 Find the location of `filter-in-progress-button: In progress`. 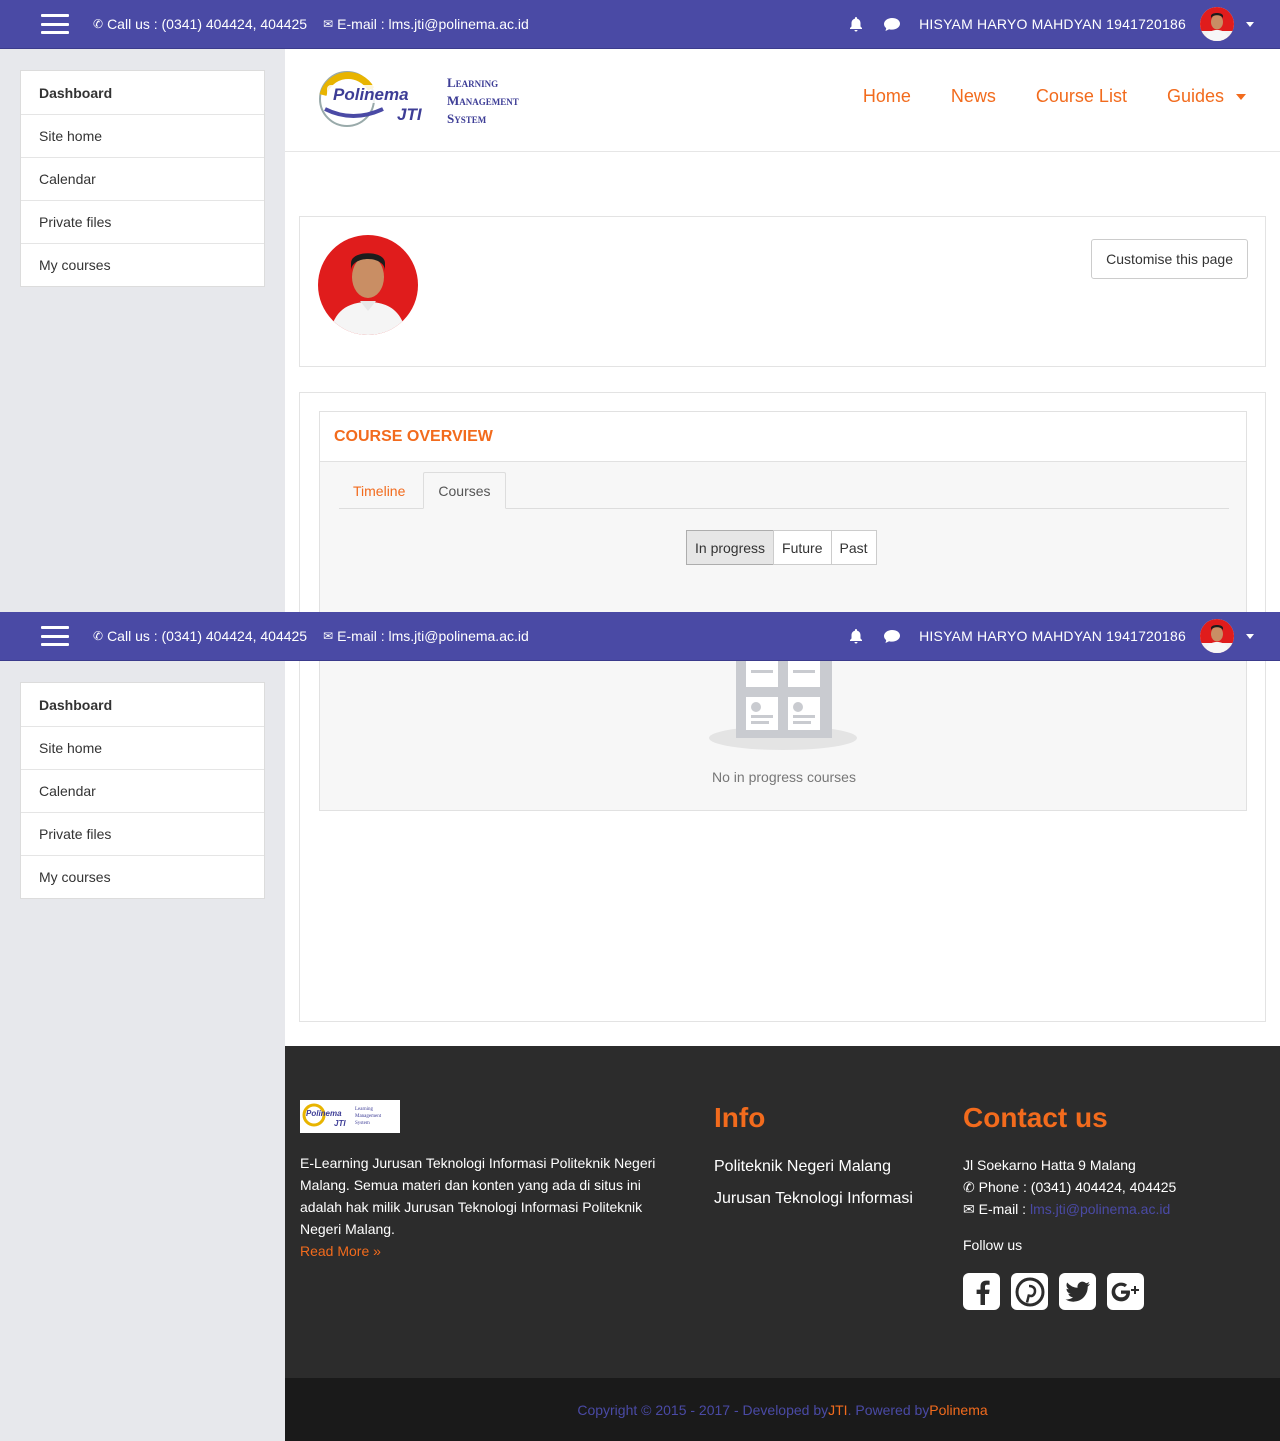

filter-in-progress-button: In progress is located at coordinates (730, 547).